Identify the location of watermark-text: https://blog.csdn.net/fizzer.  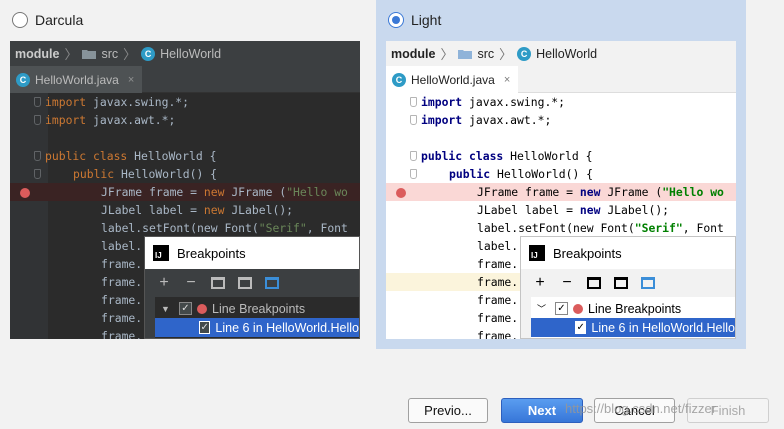
(641, 408).